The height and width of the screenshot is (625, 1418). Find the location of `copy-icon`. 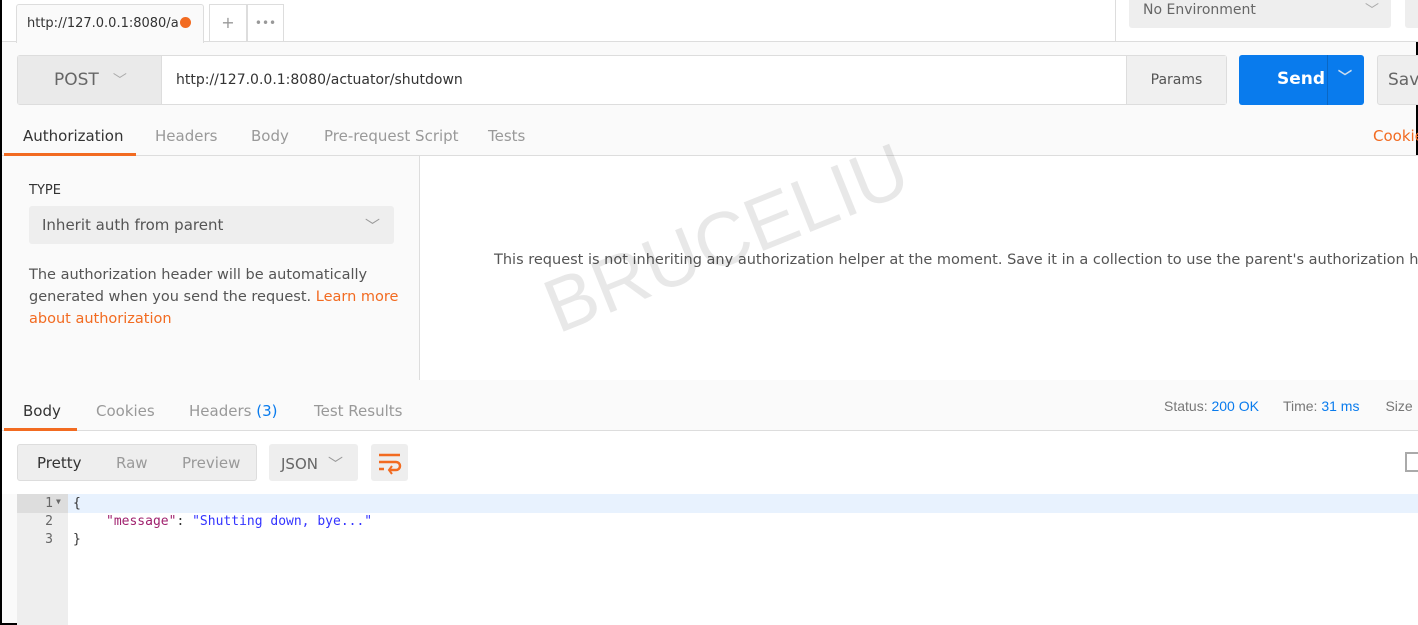

copy-icon is located at coordinates (1411, 462).